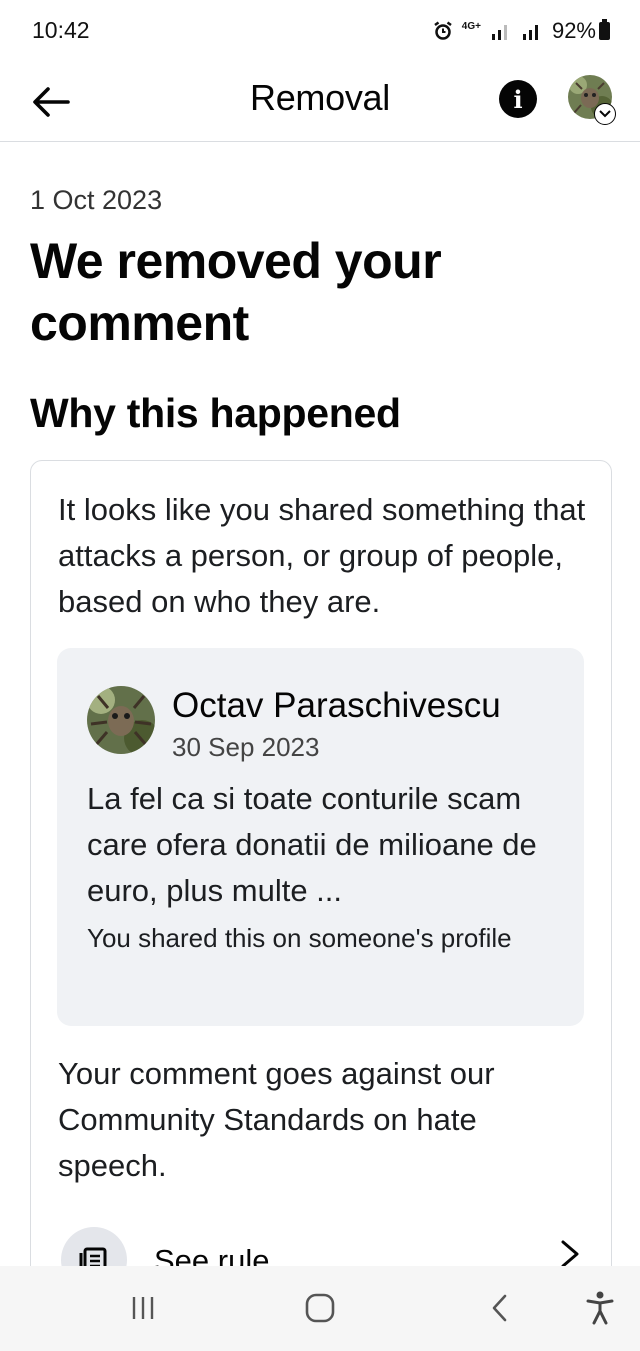 The height and width of the screenshot is (1351, 640). Describe the element at coordinates (61, 30) in the screenshot. I see `status-time: 10:42` at that location.